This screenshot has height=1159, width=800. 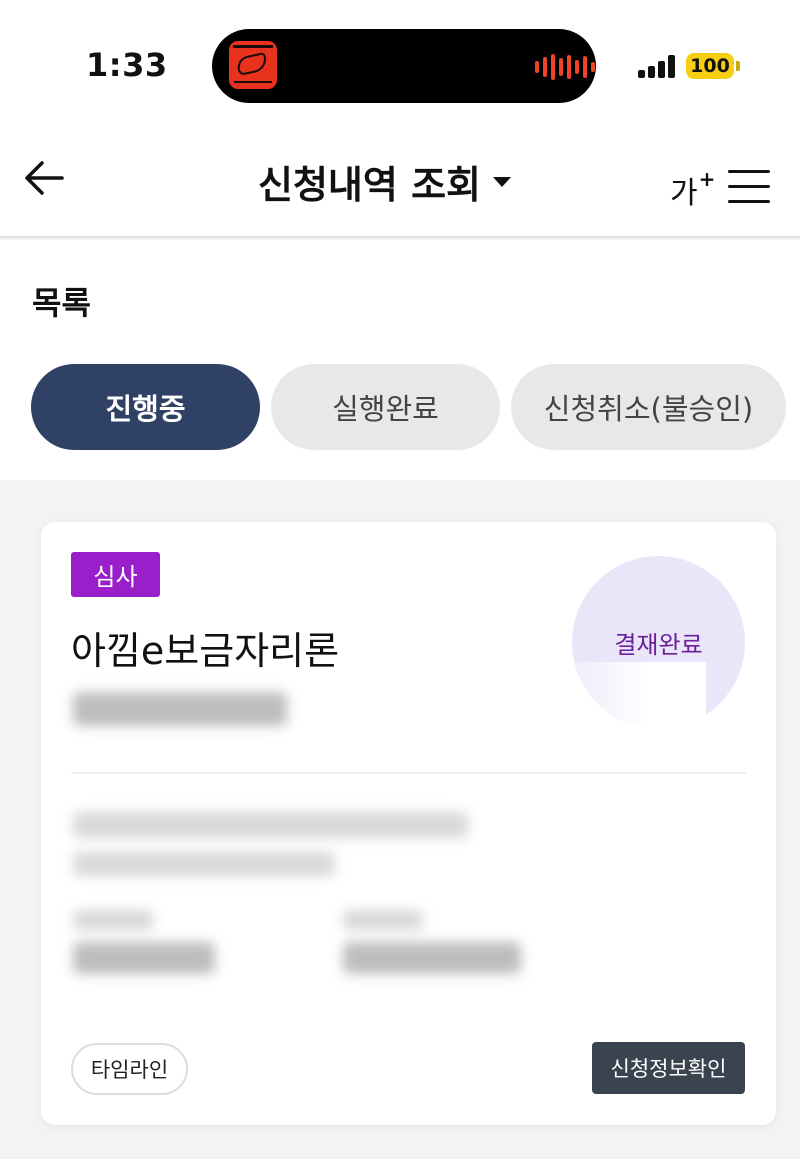 What do you see at coordinates (180, 709) in the screenshot?
I see `redacted-application-number` at bounding box center [180, 709].